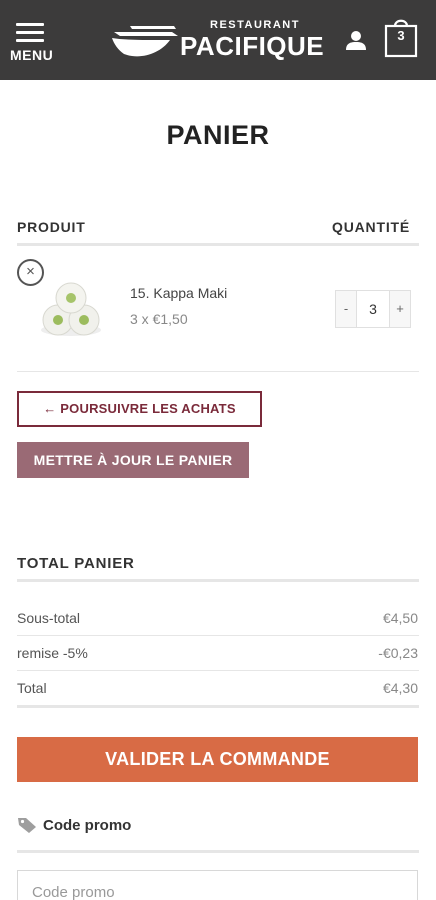 This screenshot has height=900, width=436. What do you see at coordinates (49, 618) in the screenshot?
I see `subtotal-label: Sous-total` at bounding box center [49, 618].